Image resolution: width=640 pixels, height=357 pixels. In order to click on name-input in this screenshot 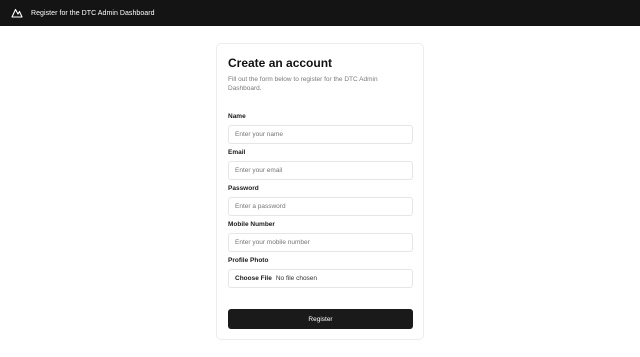, I will do `click(320, 134)`.